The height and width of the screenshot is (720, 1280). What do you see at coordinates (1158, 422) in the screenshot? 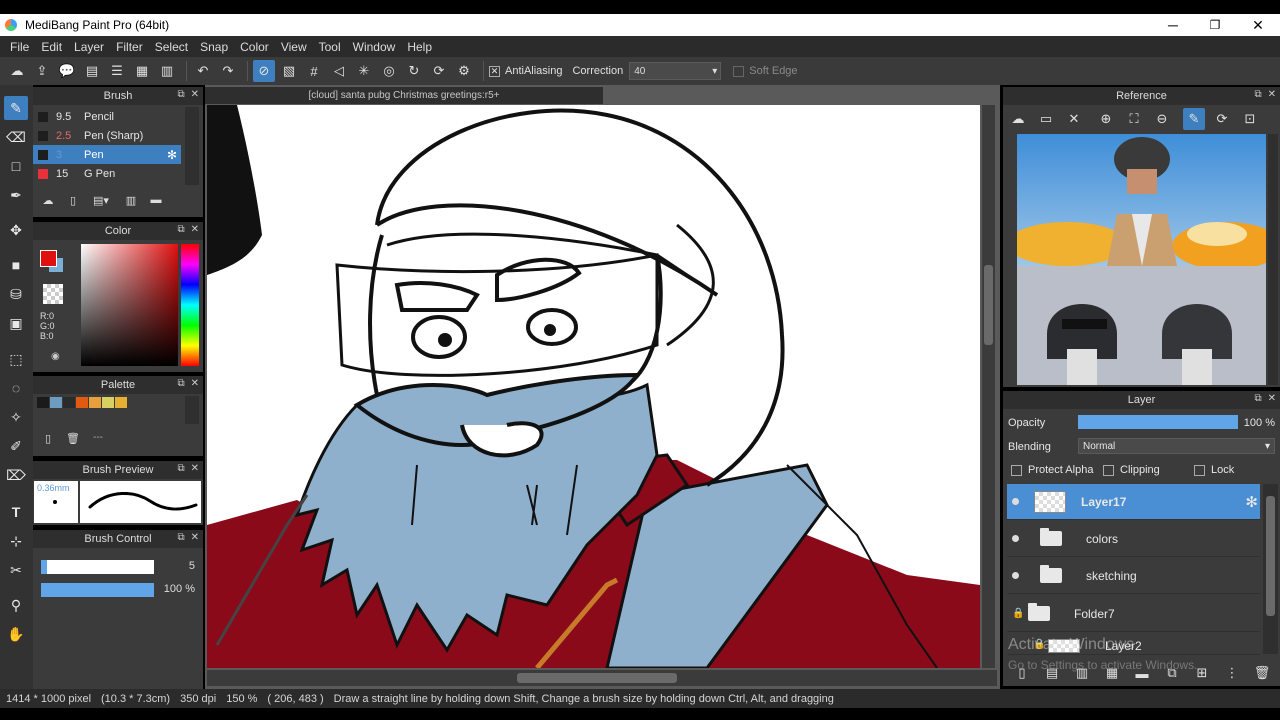
I see `layer-opacity-slider` at bounding box center [1158, 422].